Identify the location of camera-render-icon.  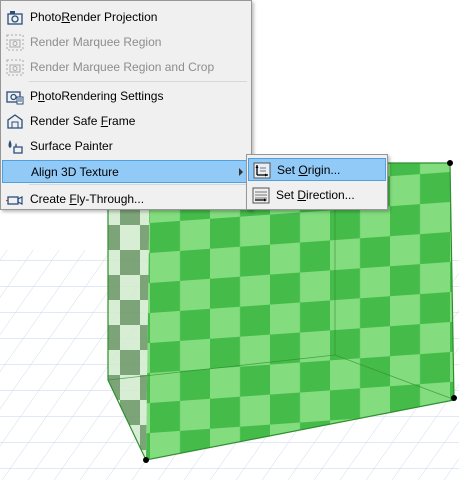
(15, 17).